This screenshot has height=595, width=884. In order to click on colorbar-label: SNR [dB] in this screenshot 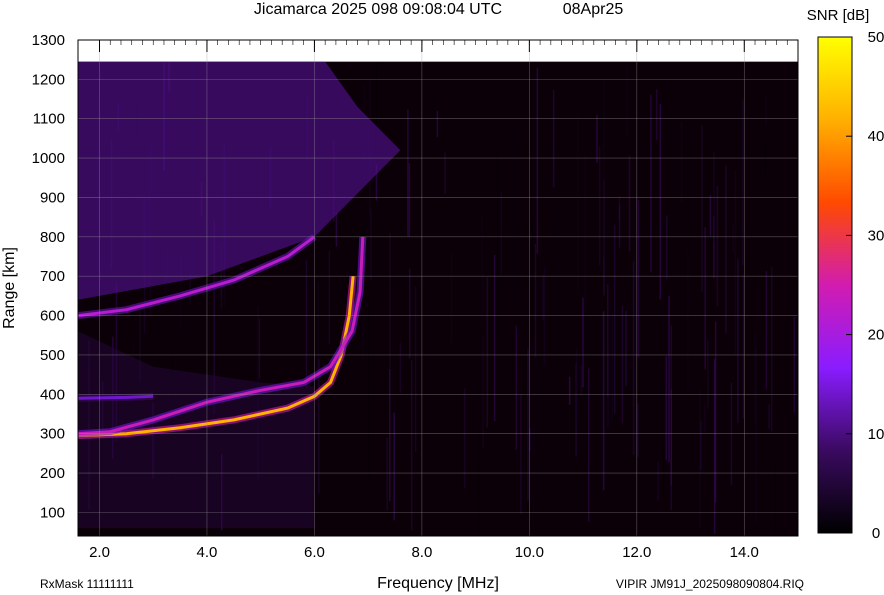, I will do `click(838, 15)`.